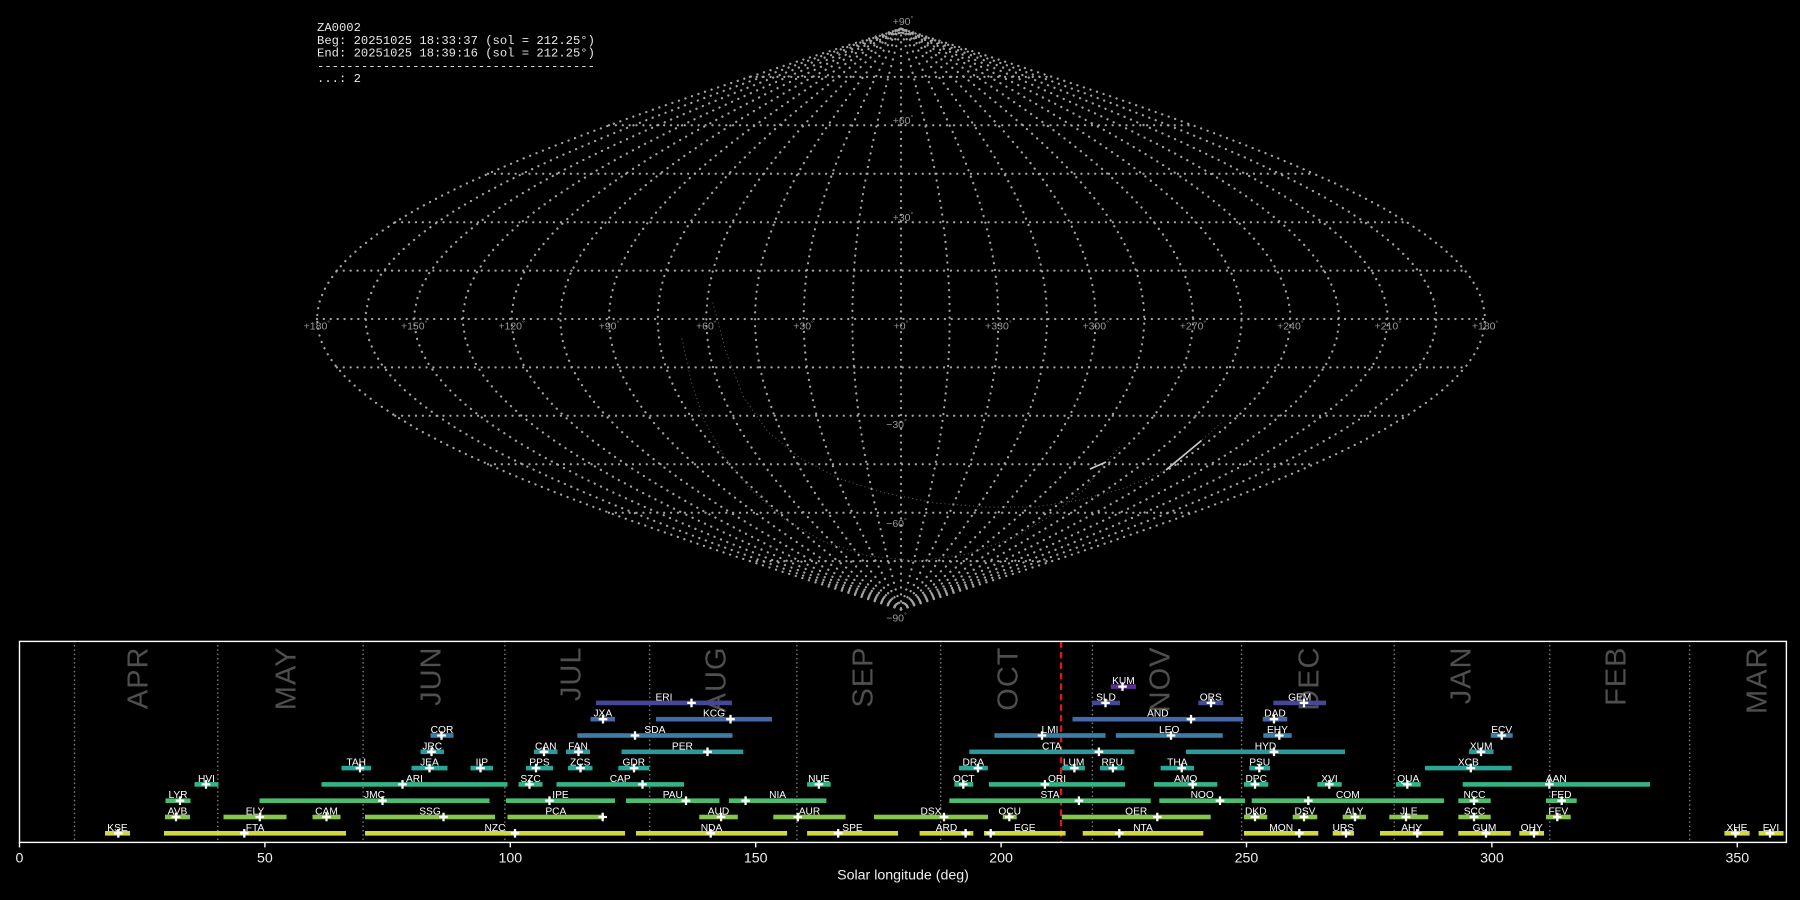 This screenshot has height=900, width=1800. I want to click on svg-text: XUM, so click(1481, 746).